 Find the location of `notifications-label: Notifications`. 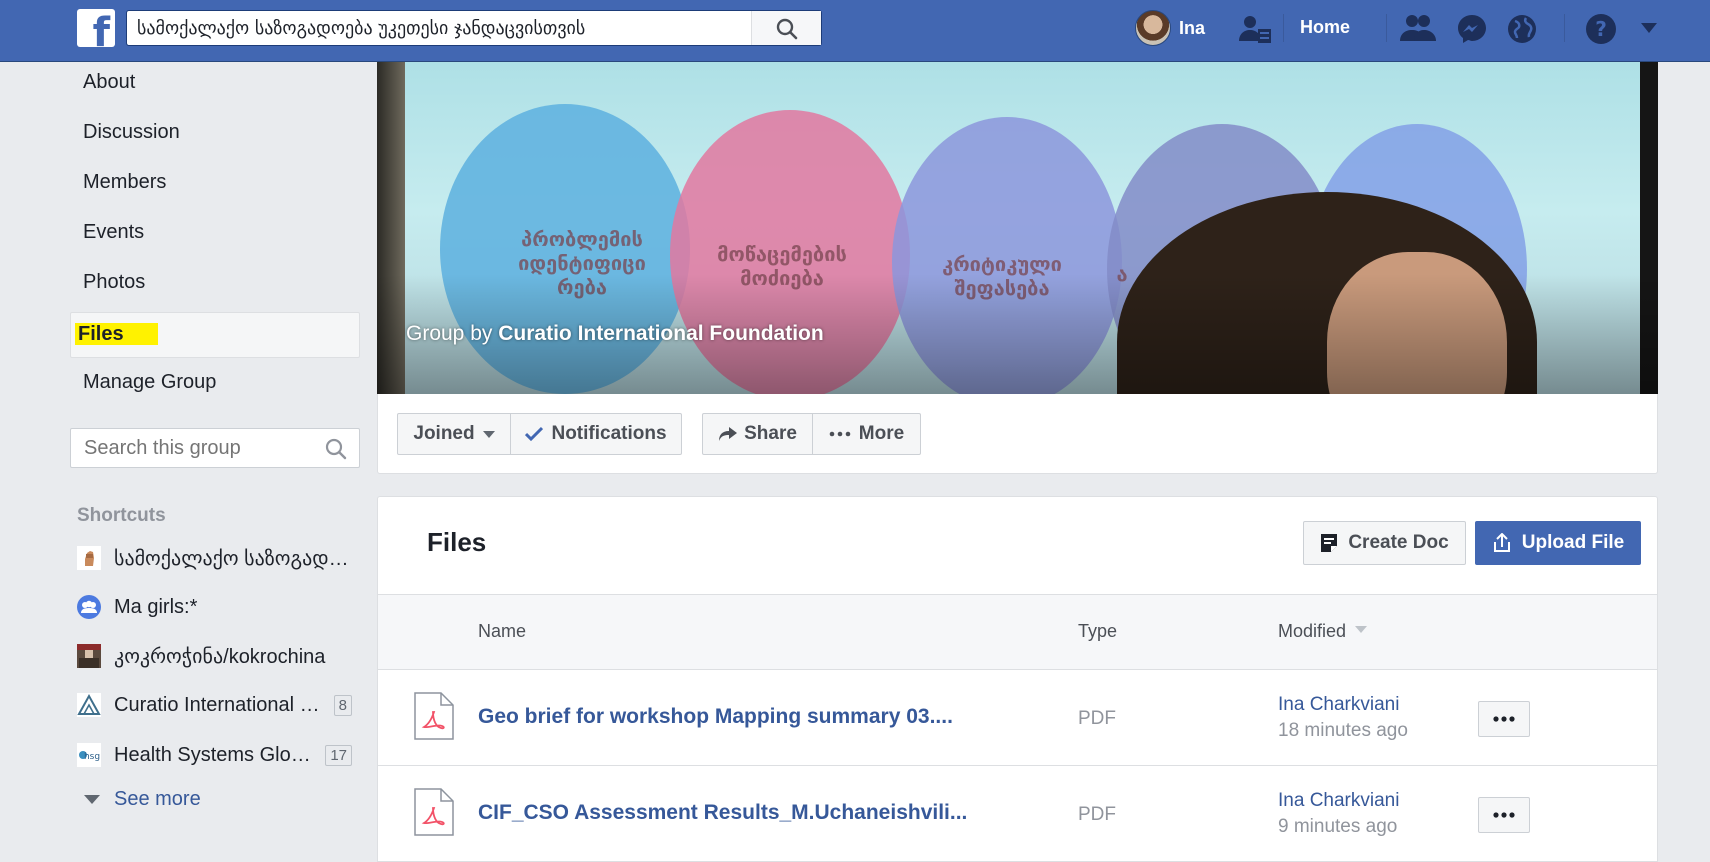

notifications-label: Notifications is located at coordinates (609, 433).